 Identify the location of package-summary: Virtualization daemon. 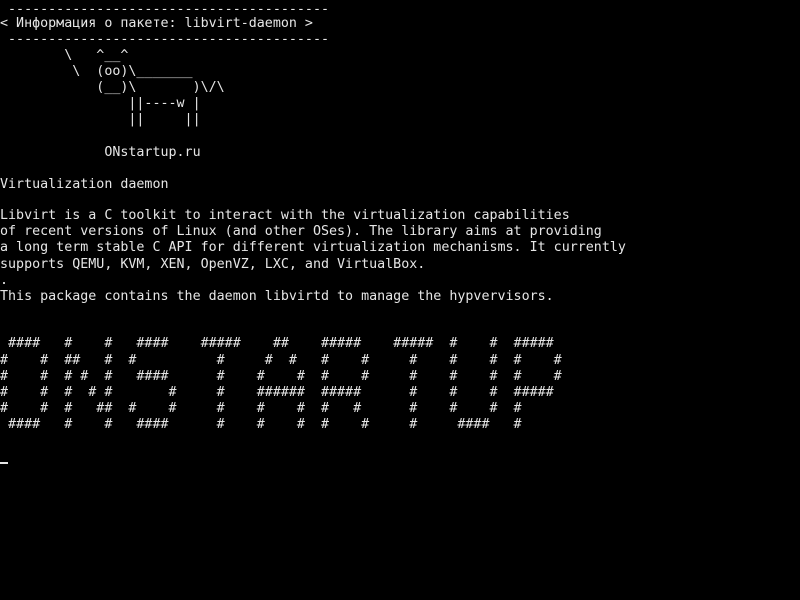
(84, 184).